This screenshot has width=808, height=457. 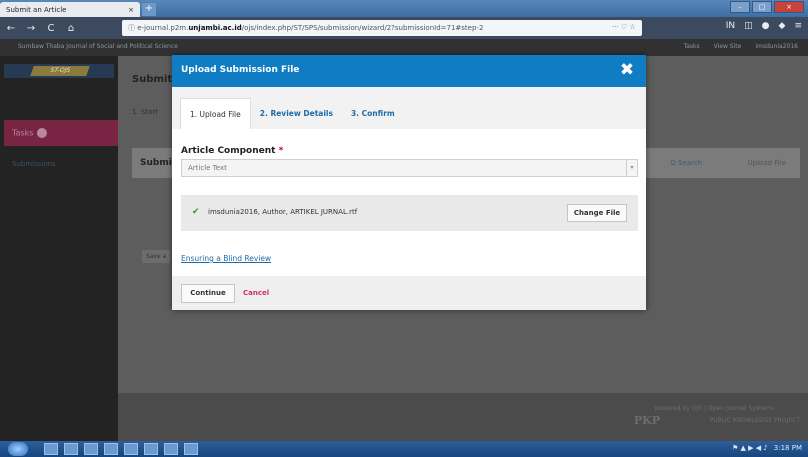 What do you see at coordinates (131, 10) in the screenshot?
I see `tab-close-icon: ×` at bounding box center [131, 10].